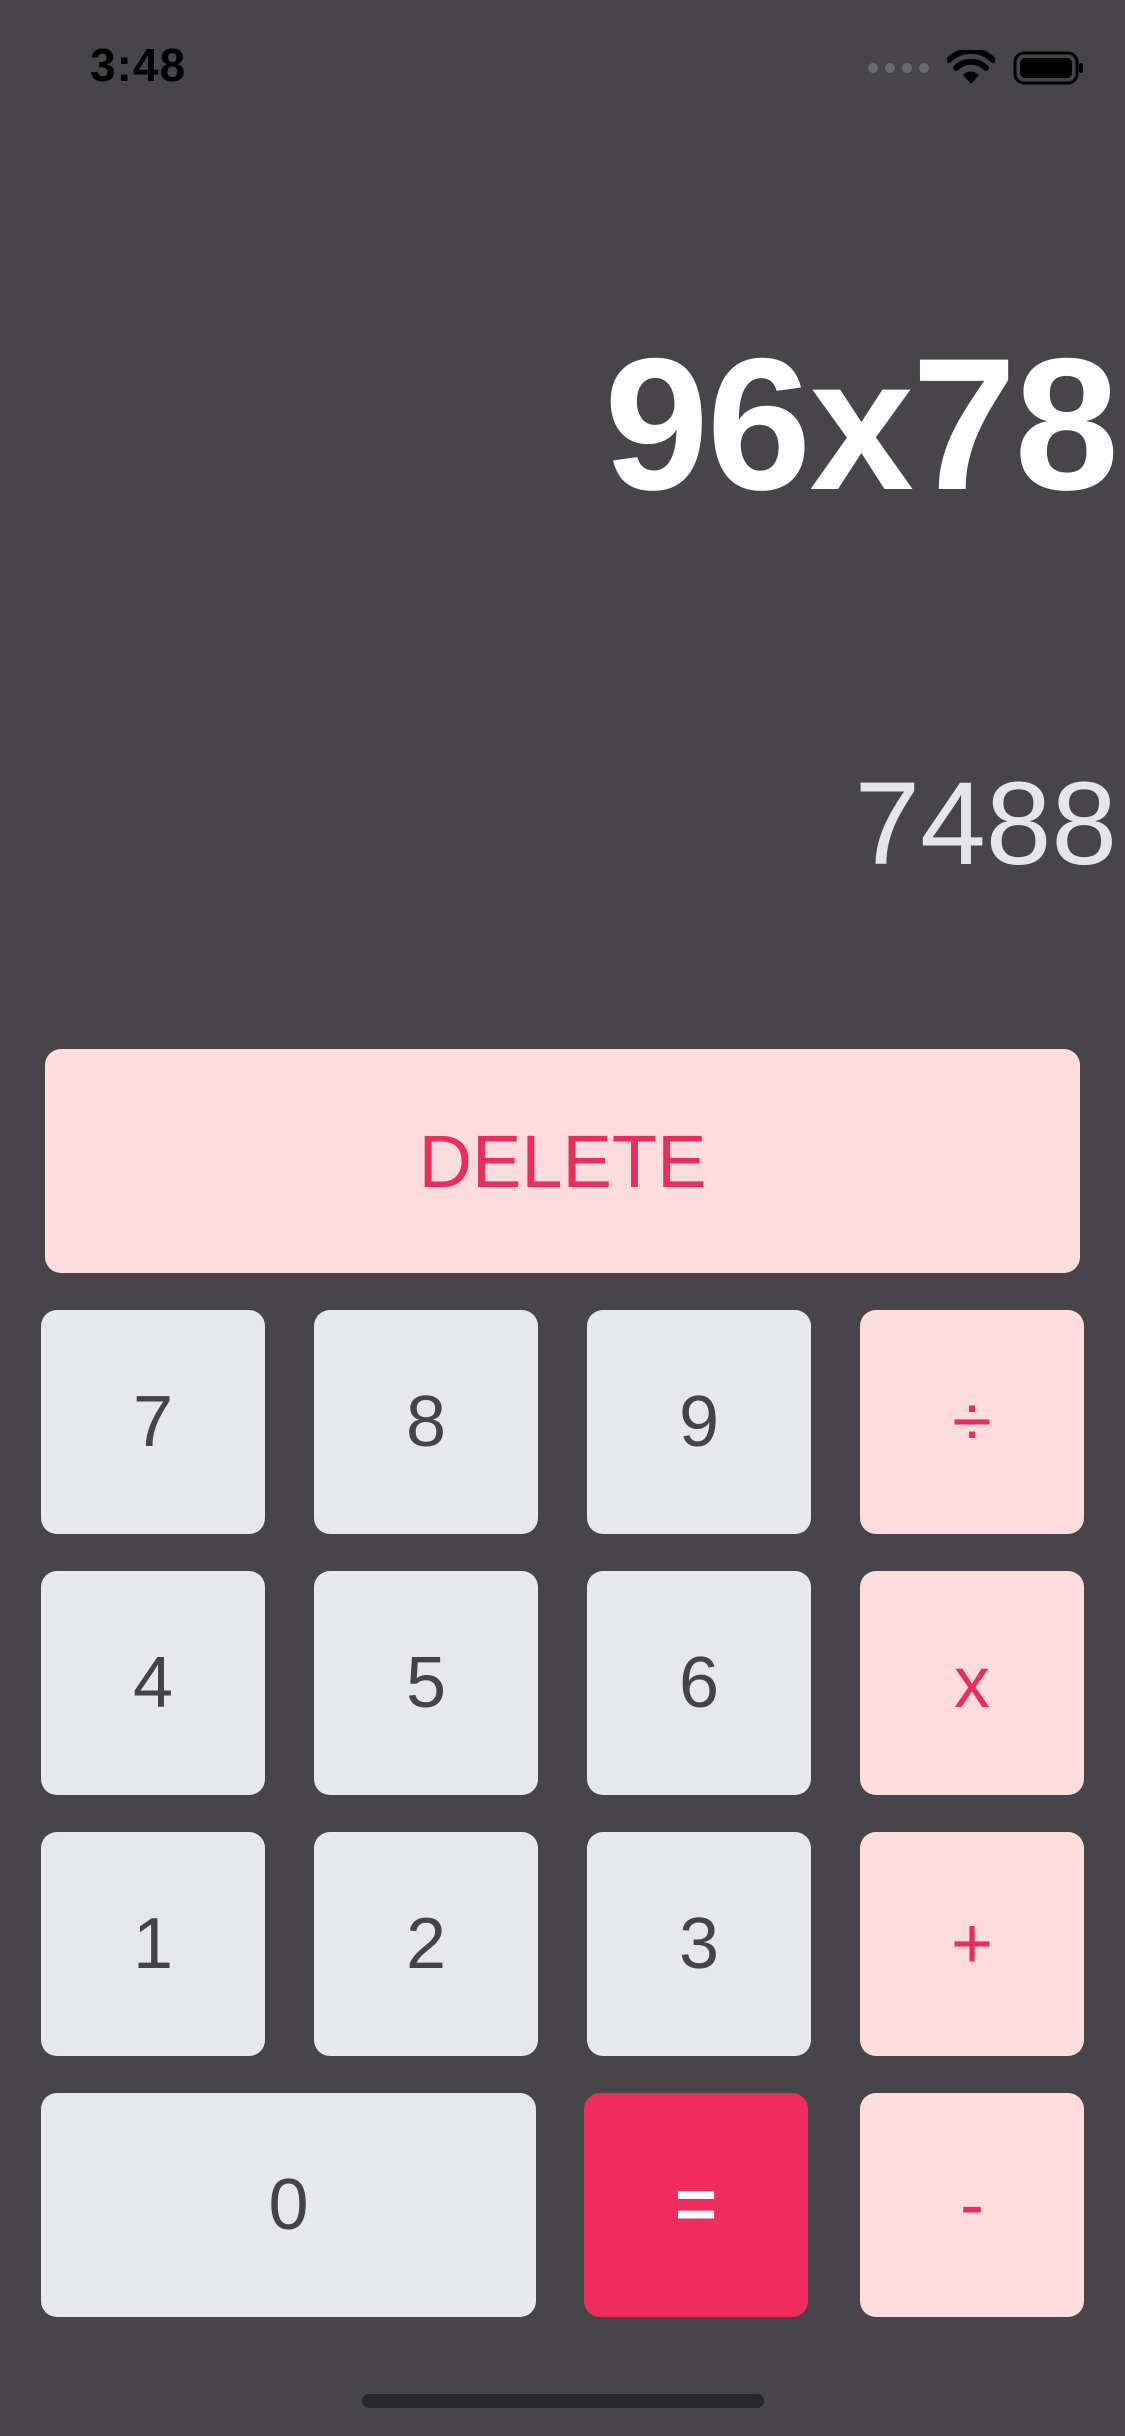 The image size is (1125, 2436). I want to click on key-6: 6, so click(699, 1683).